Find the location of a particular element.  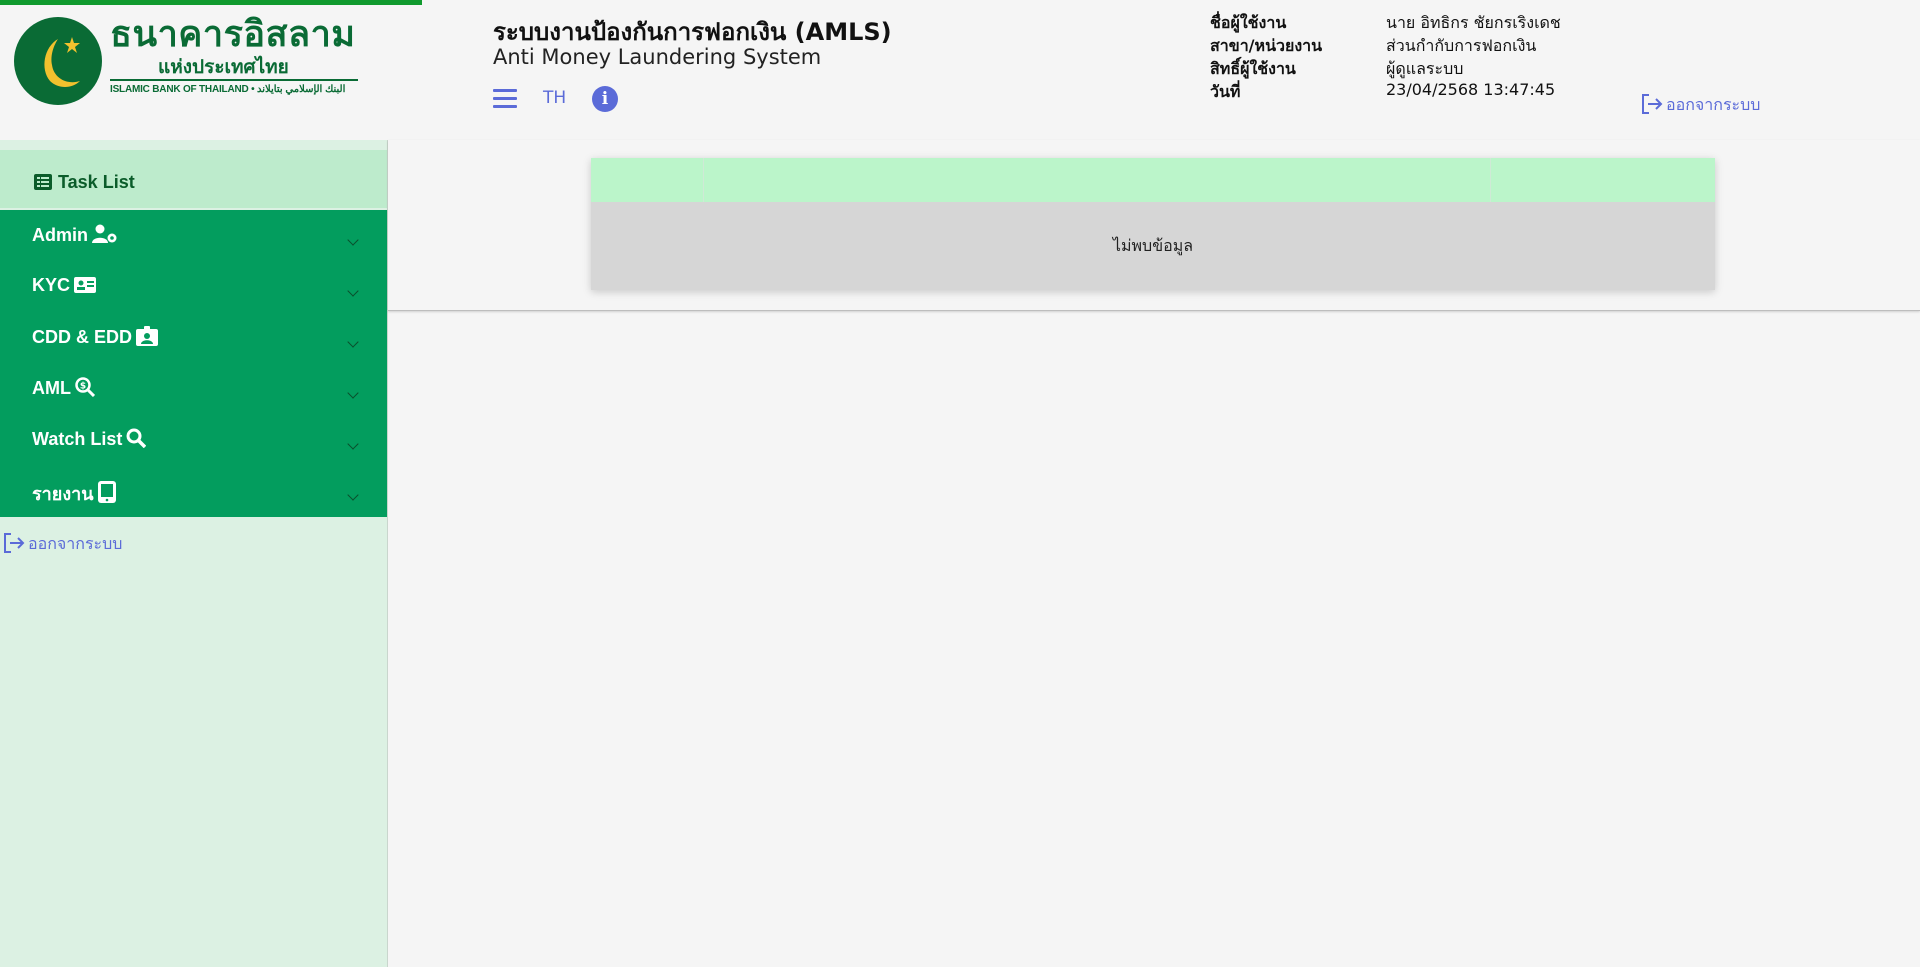

sidebar-item-watch-list: Watch List is located at coordinates (193, 439).